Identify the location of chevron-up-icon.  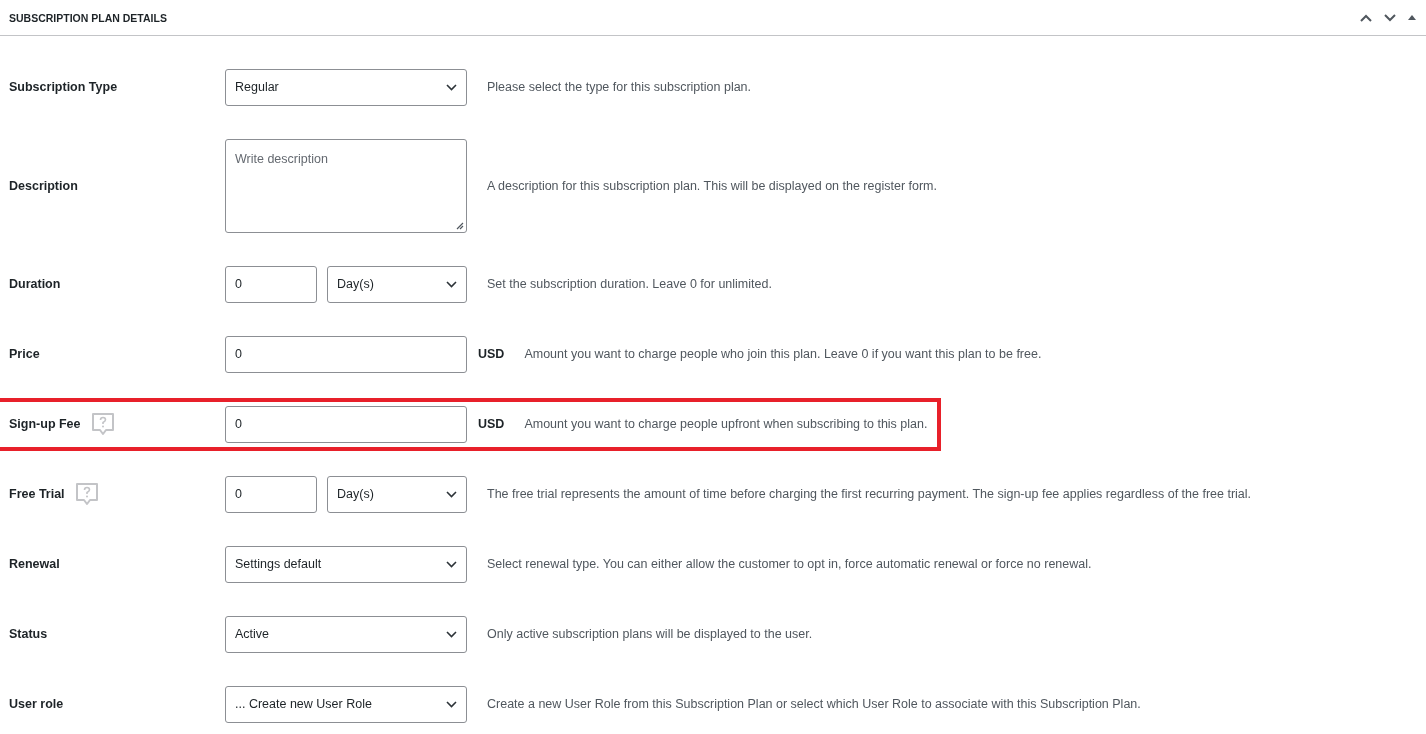
(1366, 17).